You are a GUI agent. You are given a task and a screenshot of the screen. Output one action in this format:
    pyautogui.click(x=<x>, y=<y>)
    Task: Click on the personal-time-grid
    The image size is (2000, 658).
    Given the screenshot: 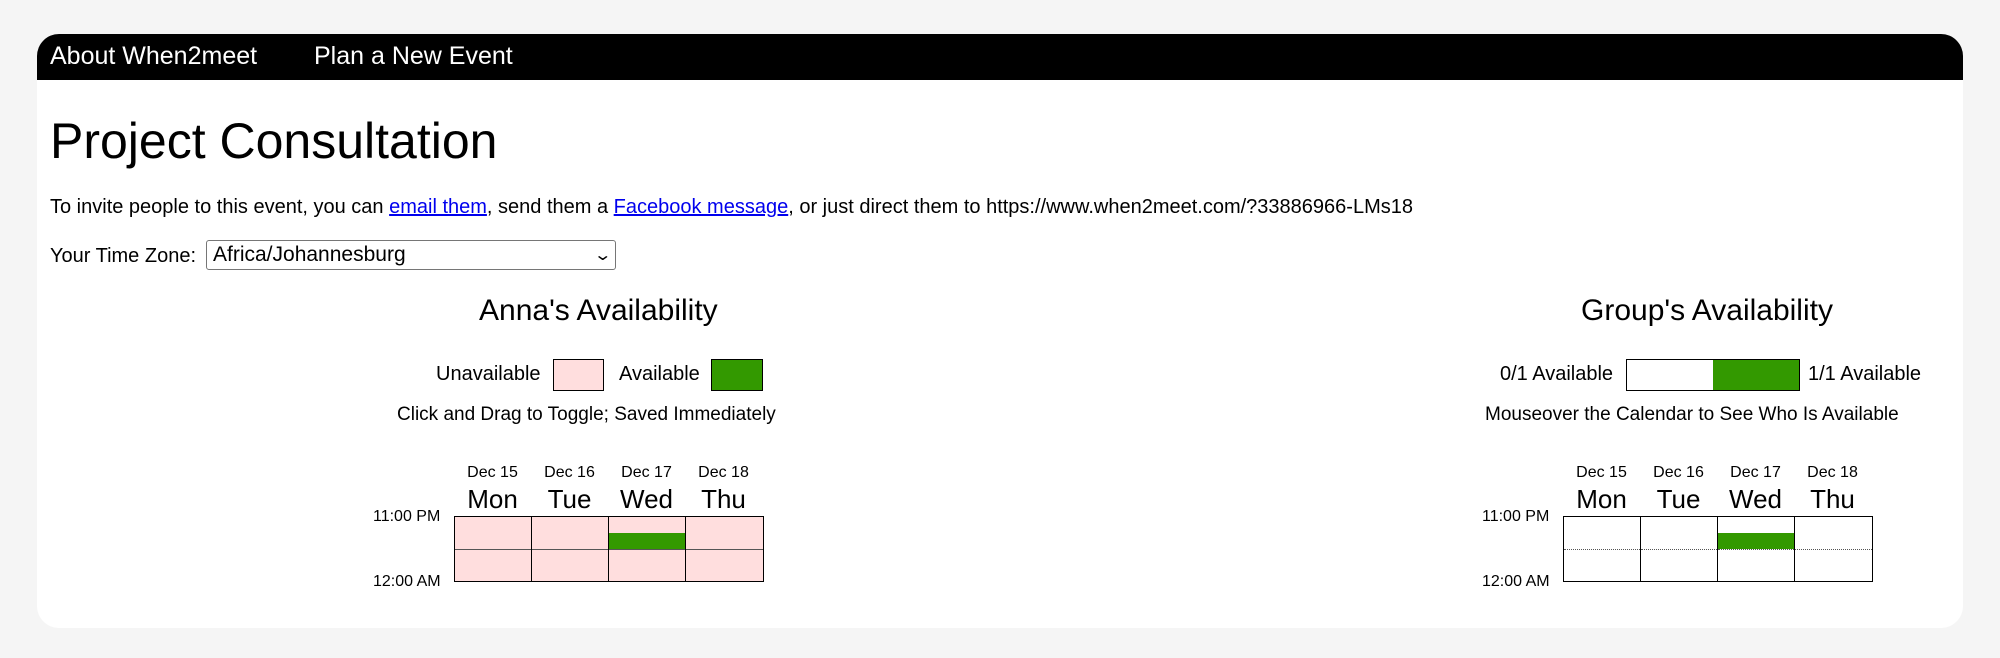 What is the action you would take?
    pyautogui.click(x=609, y=549)
    